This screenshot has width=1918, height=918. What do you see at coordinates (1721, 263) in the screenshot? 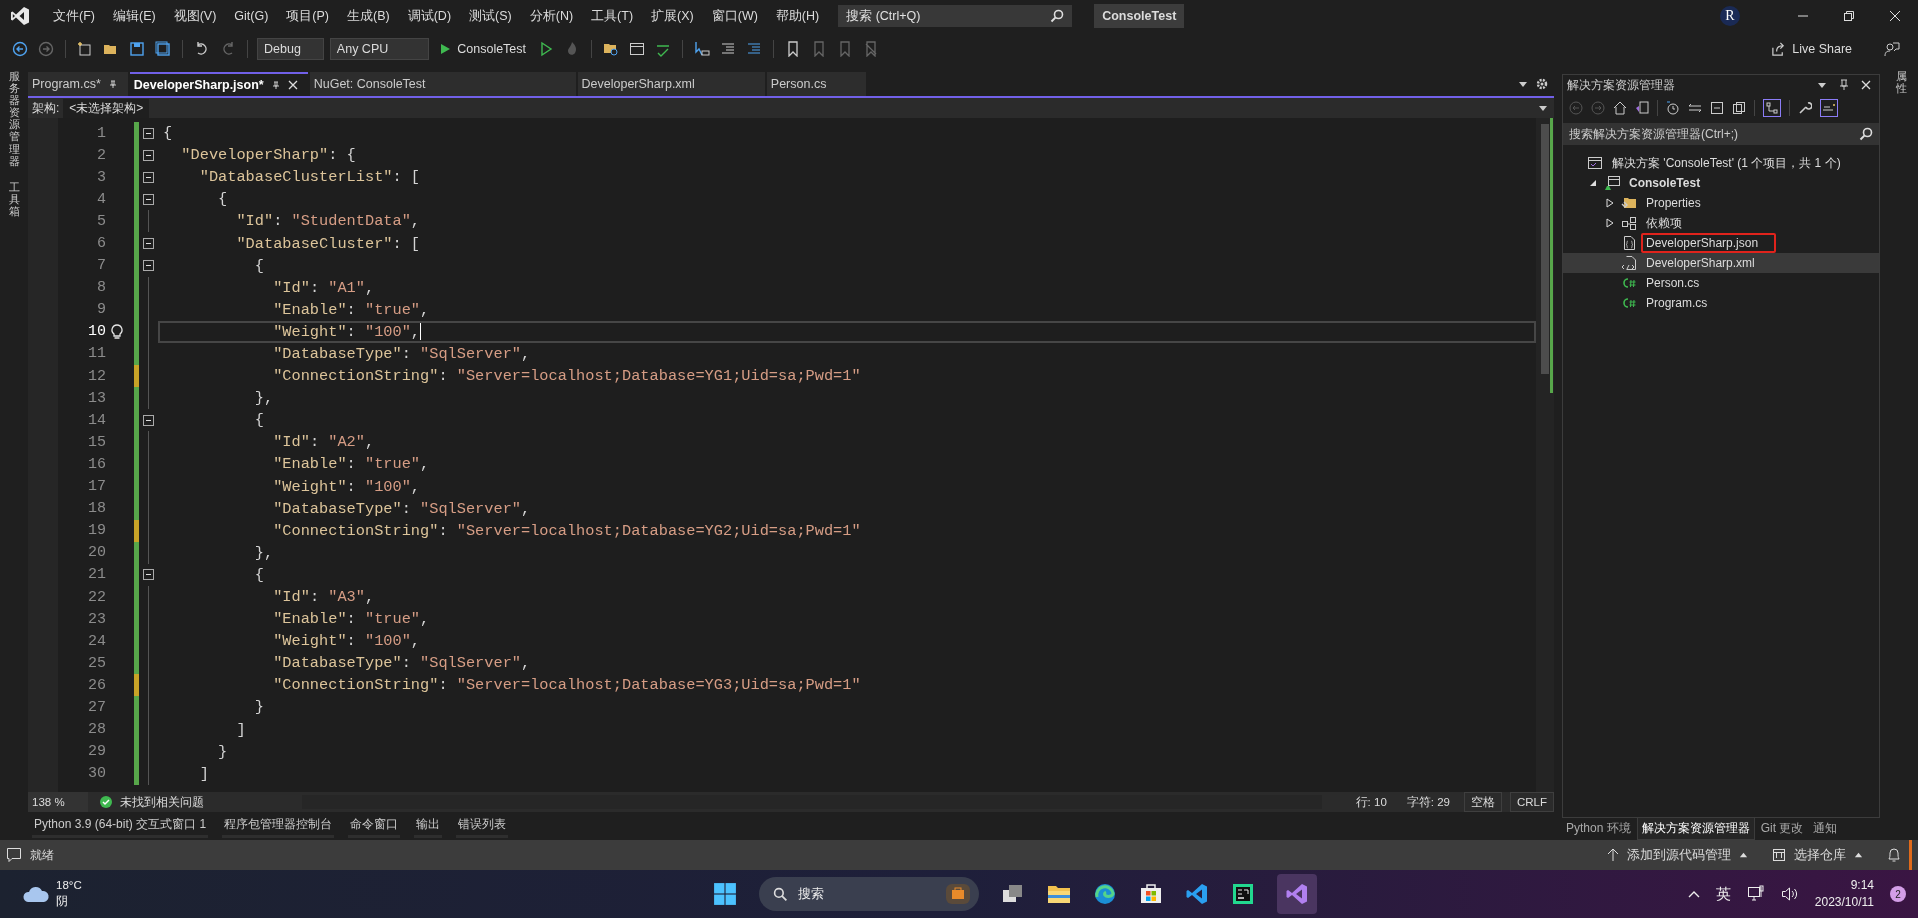
I see `tree-item: DeveloperSharp.xml` at bounding box center [1721, 263].